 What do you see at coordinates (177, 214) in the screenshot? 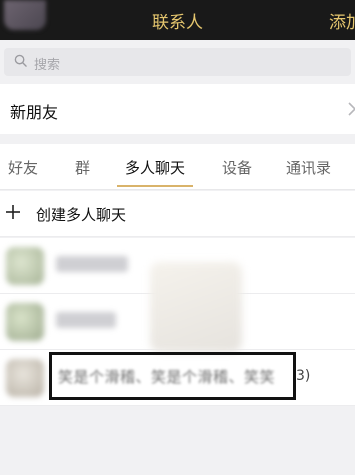
I see `create-multi-chat-row: 创建多人聊天` at bounding box center [177, 214].